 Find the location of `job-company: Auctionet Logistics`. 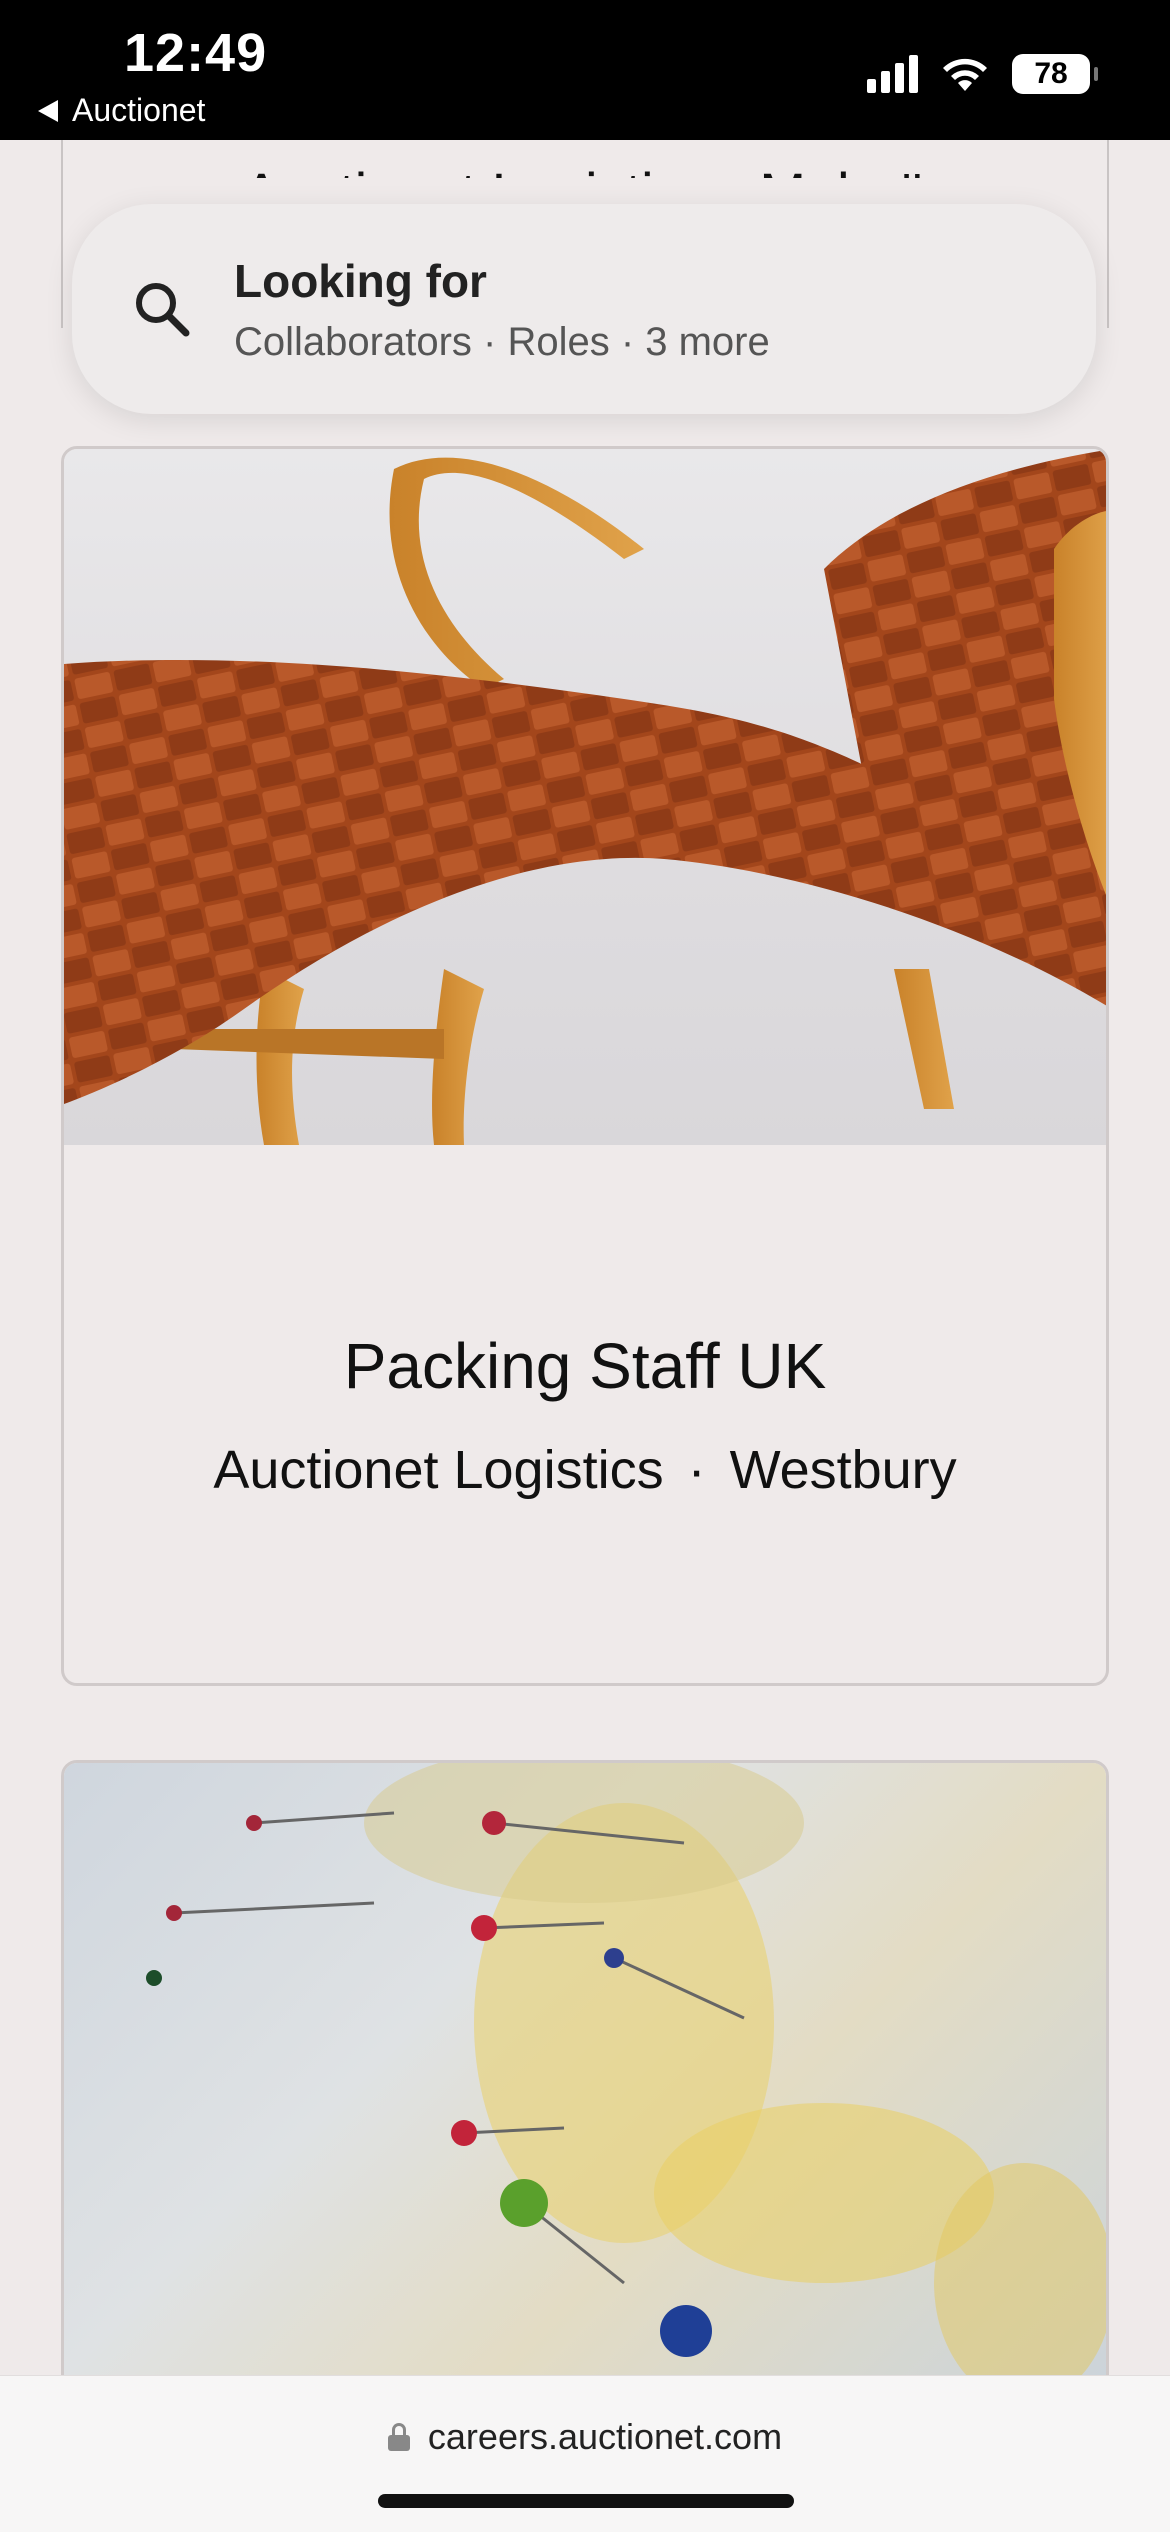

job-company: Auctionet Logistics is located at coordinates (438, 1470).